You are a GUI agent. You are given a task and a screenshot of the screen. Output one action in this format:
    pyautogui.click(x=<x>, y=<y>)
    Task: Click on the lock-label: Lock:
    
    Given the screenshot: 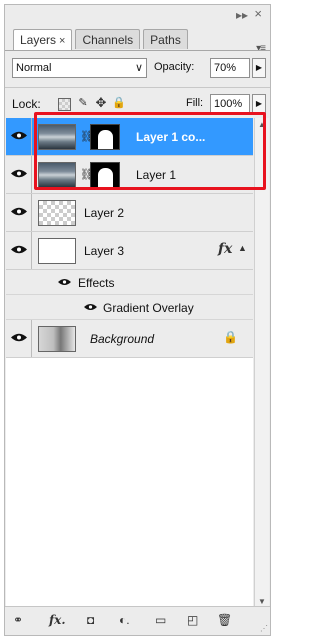 What is the action you would take?
    pyautogui.click(x=26, y=104)
    